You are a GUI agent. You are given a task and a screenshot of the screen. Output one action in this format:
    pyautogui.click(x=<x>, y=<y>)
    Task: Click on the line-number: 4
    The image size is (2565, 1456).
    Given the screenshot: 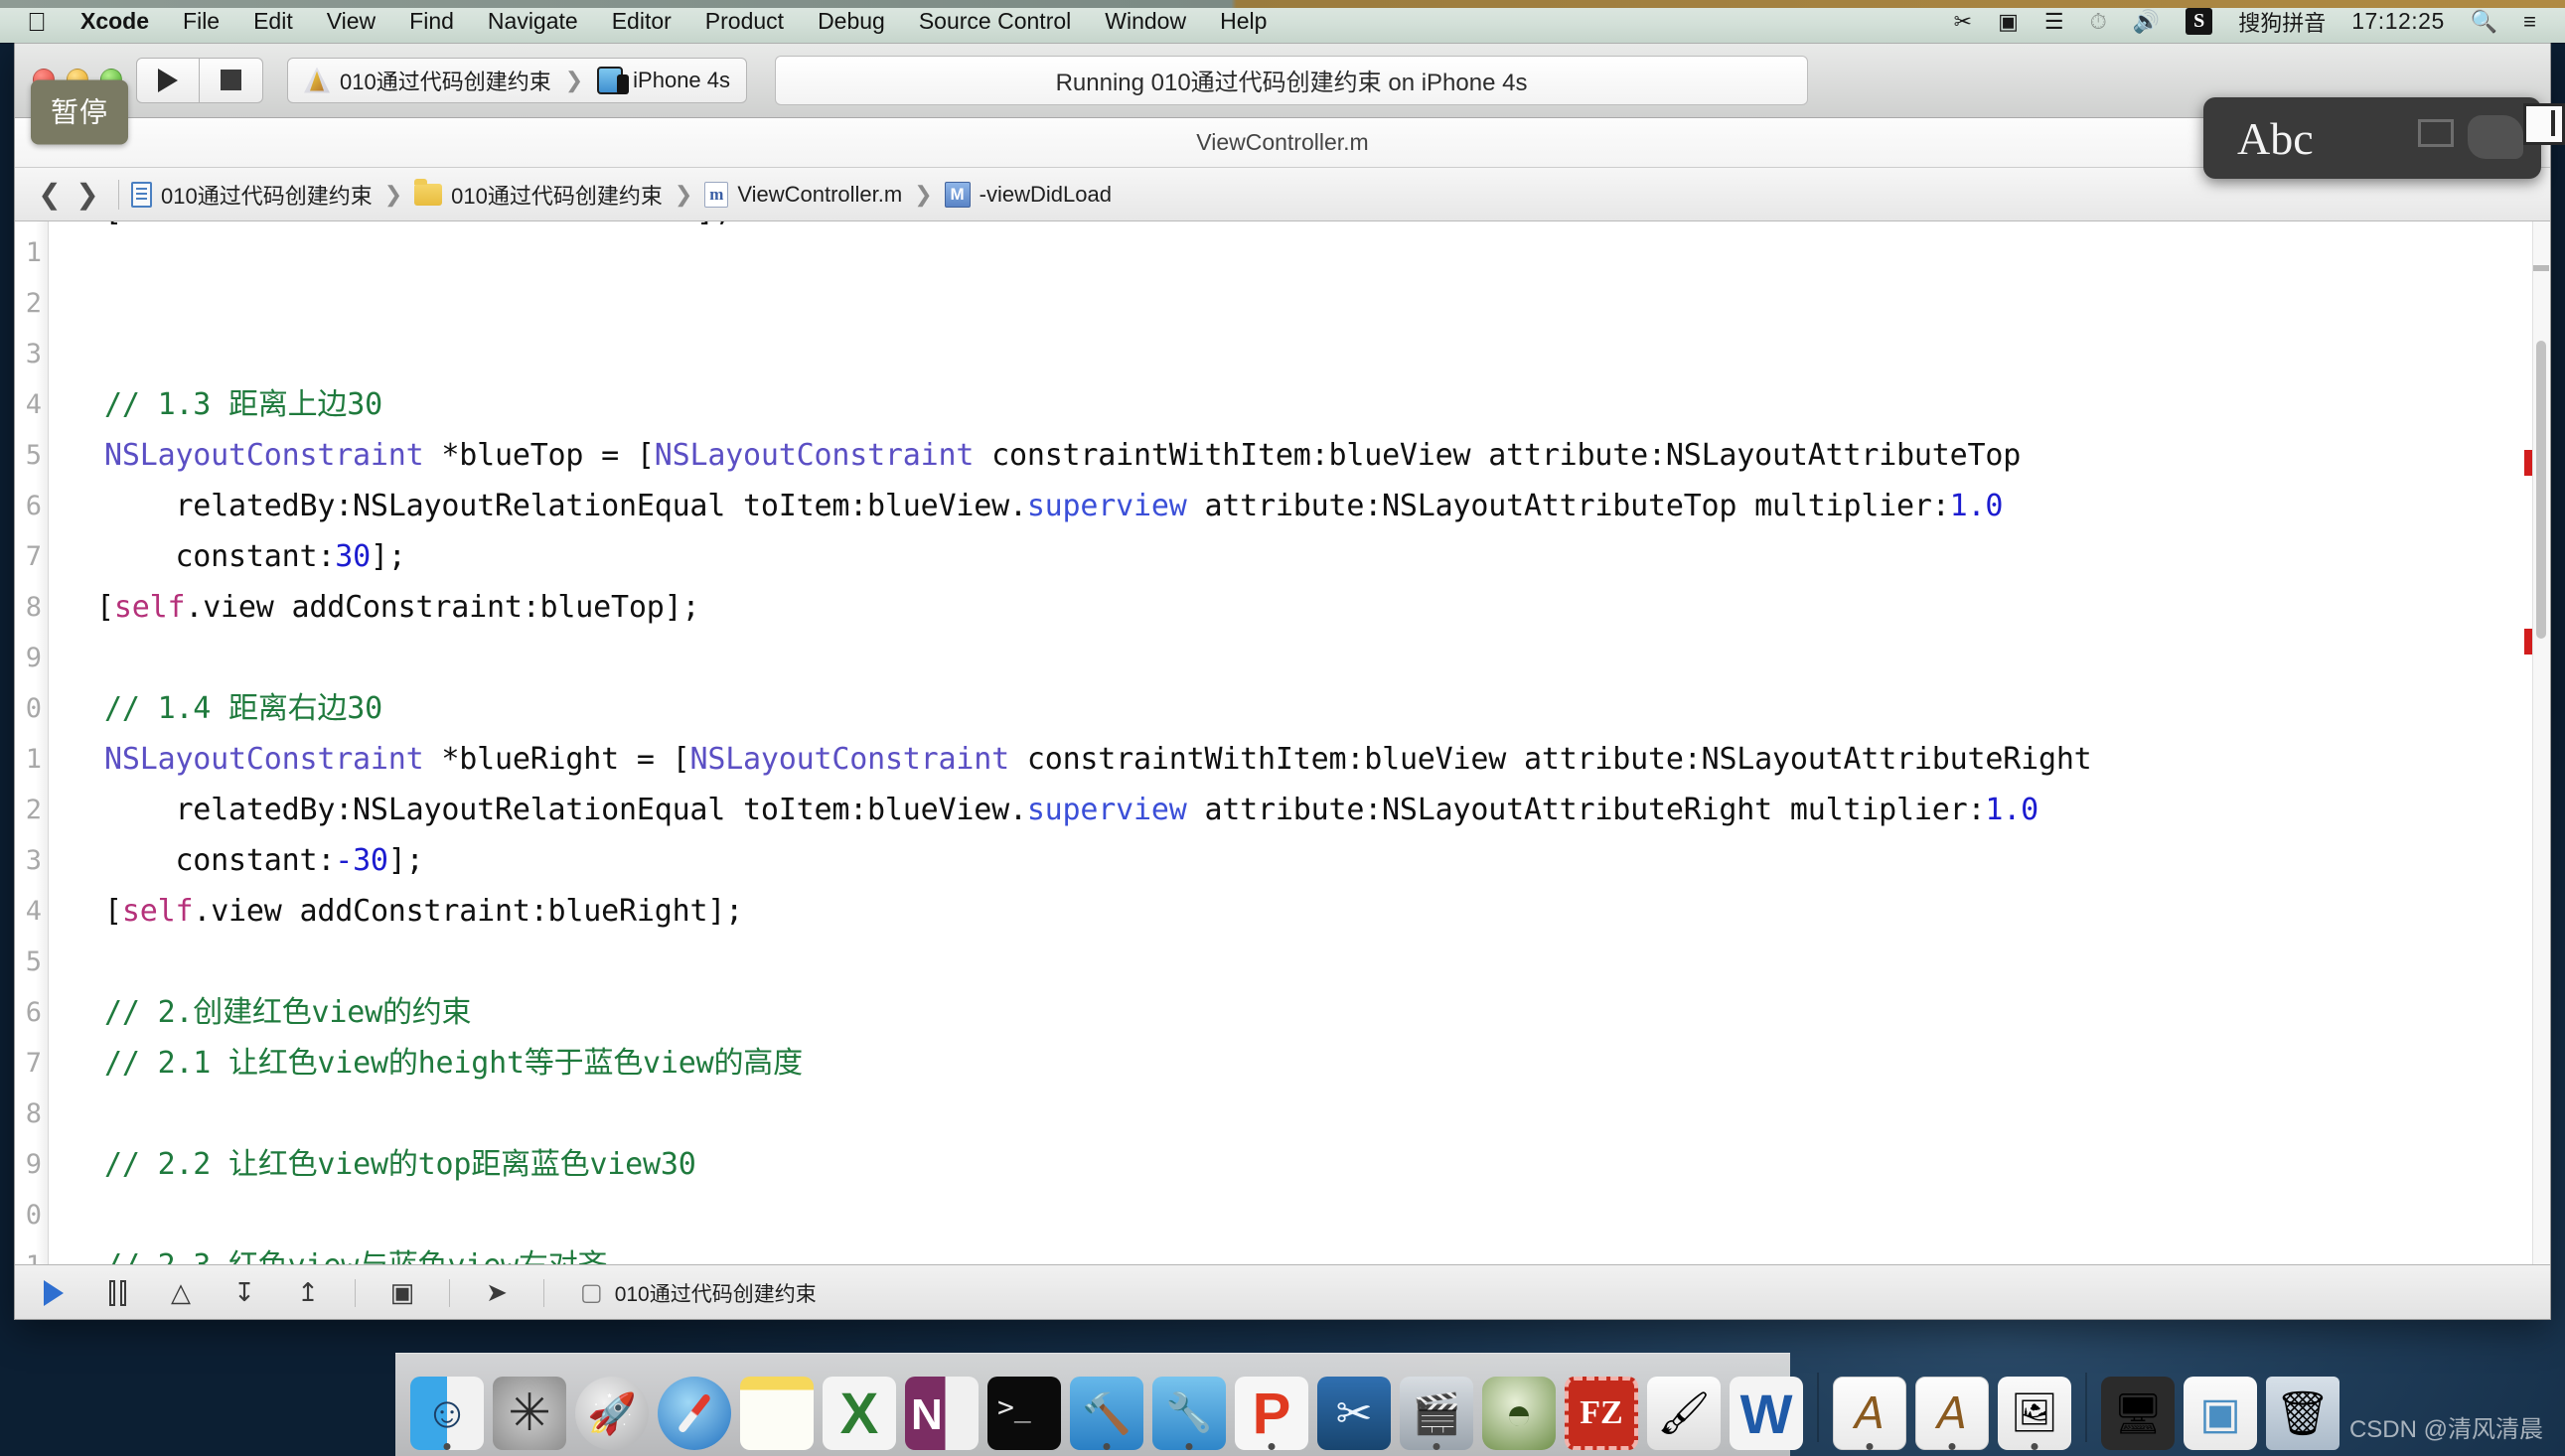 What is the action you would take?
    pyautogui.click(x=33, y=404)
    